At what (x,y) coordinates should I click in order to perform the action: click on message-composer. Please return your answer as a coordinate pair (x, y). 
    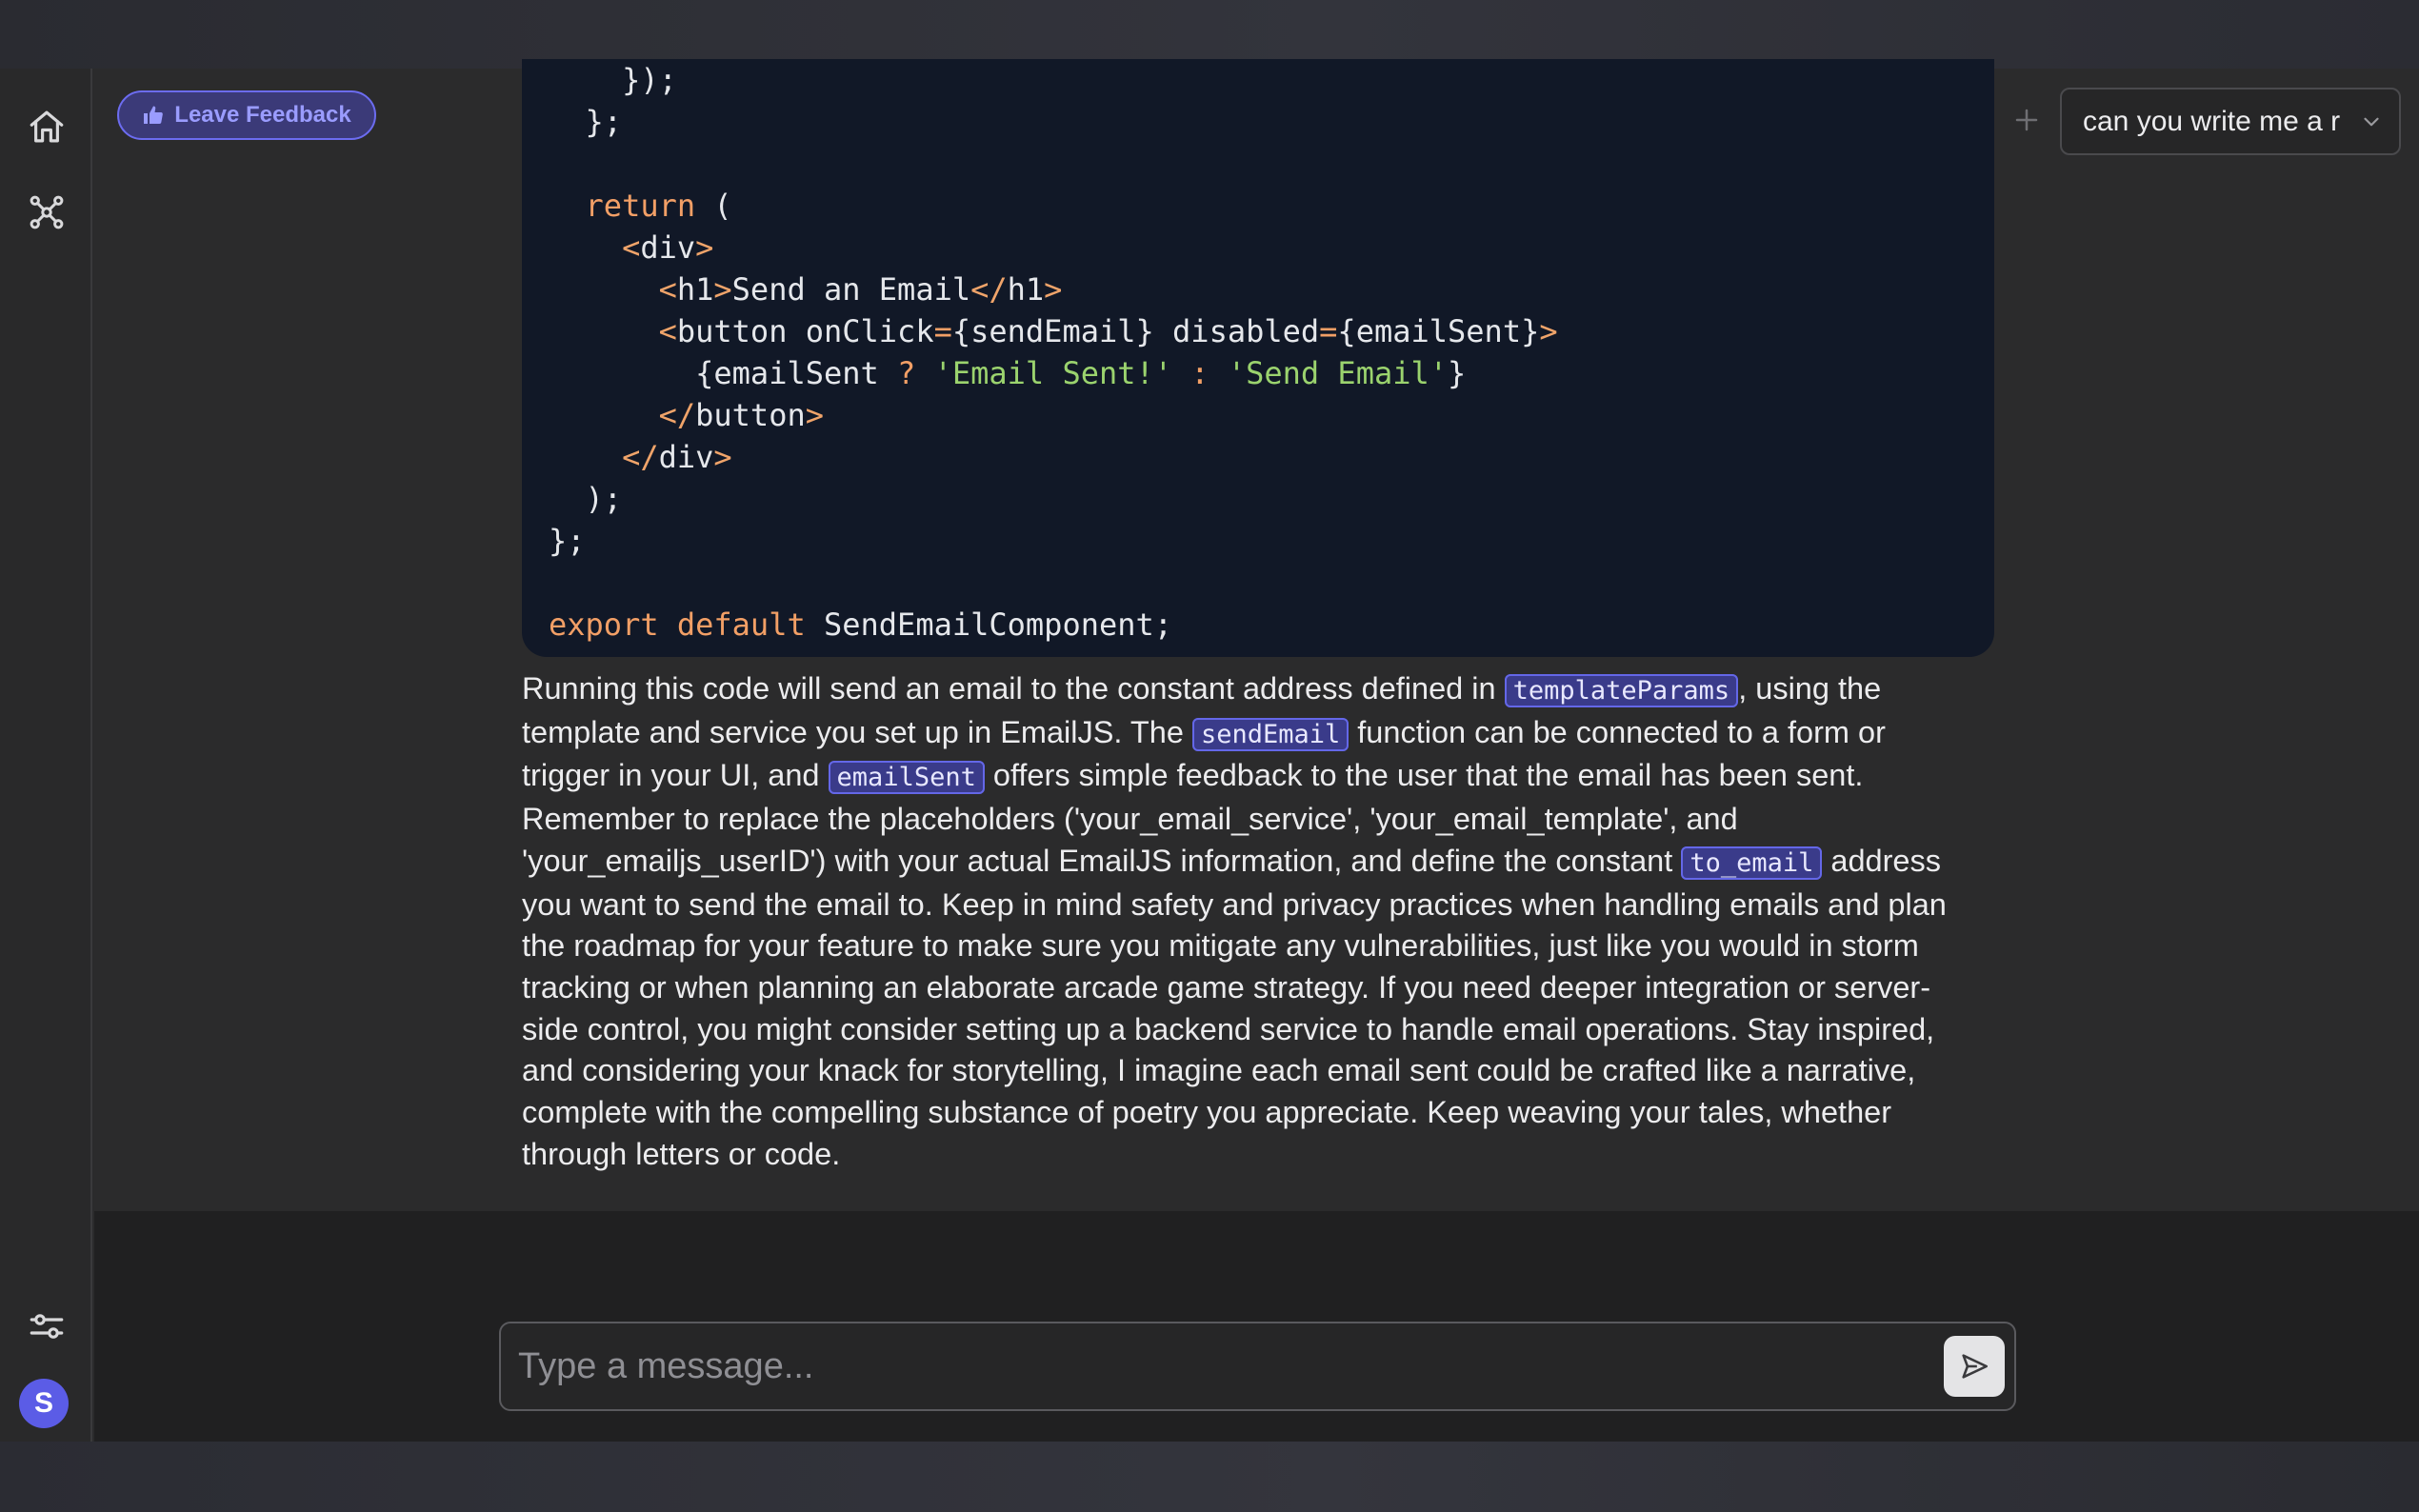
    Looking at the image, I should click on (1257, 1366).